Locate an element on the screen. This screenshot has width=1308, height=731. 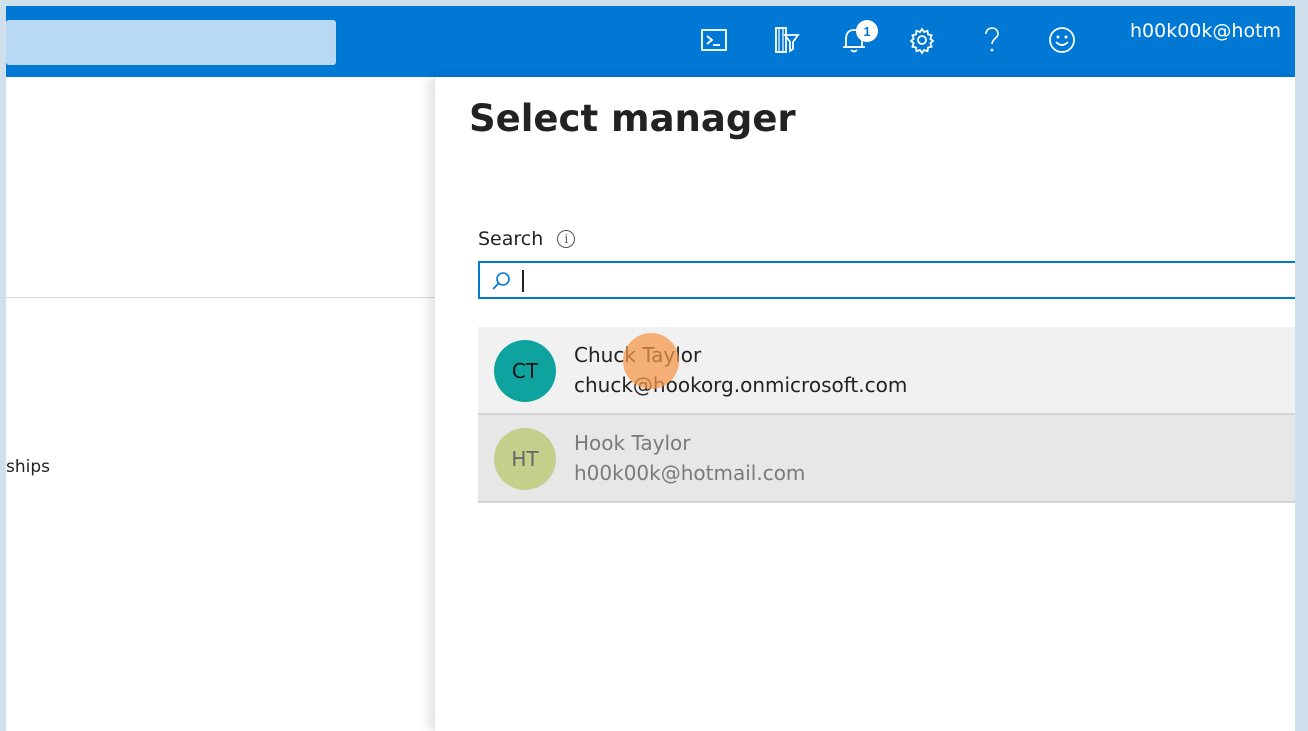
notifications-button: 1 is located at coordinates (856, 40).